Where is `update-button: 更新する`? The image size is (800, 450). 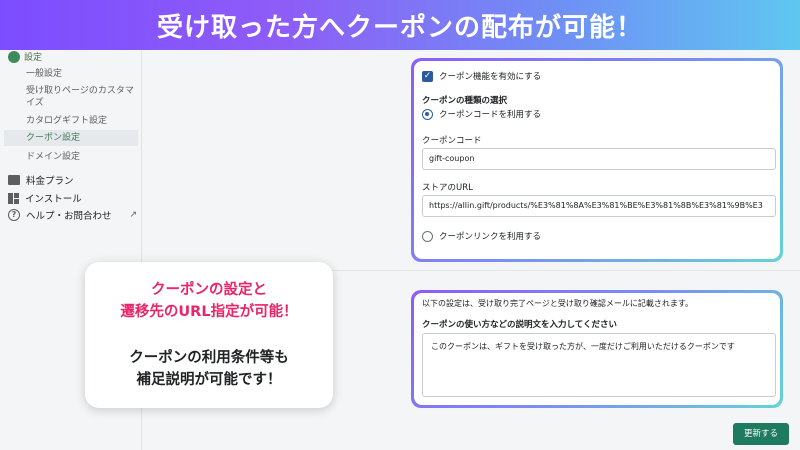 update-button: 更新する is located at coordinates (761, 434).